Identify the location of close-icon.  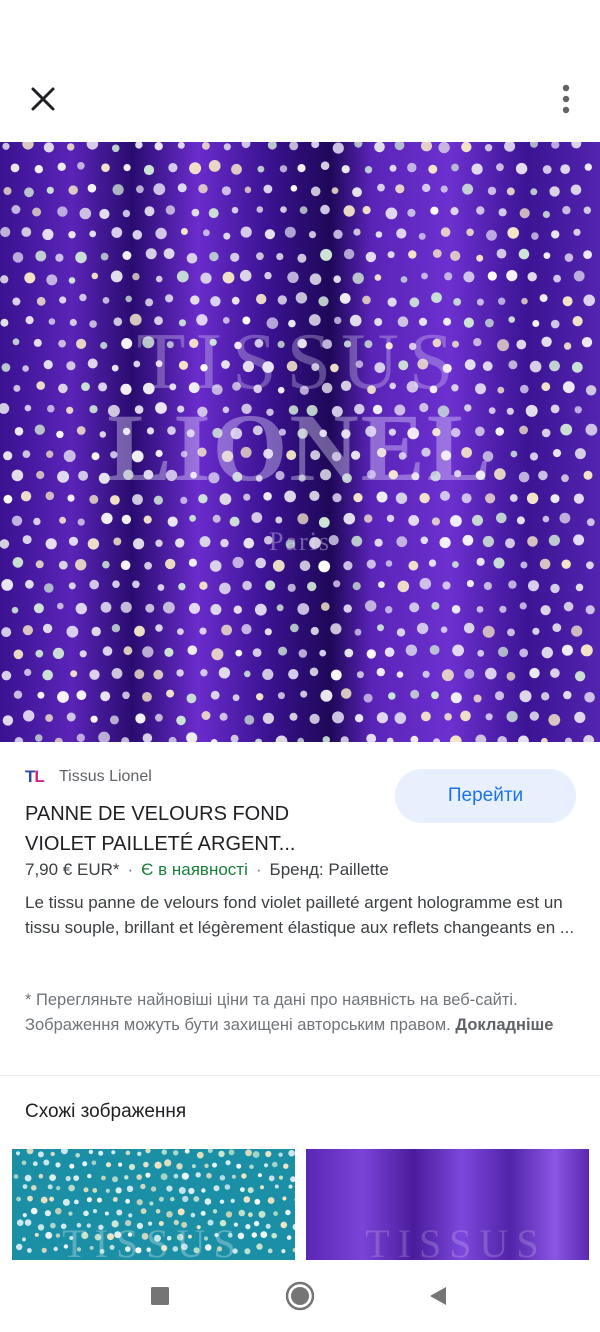
(43, 99).